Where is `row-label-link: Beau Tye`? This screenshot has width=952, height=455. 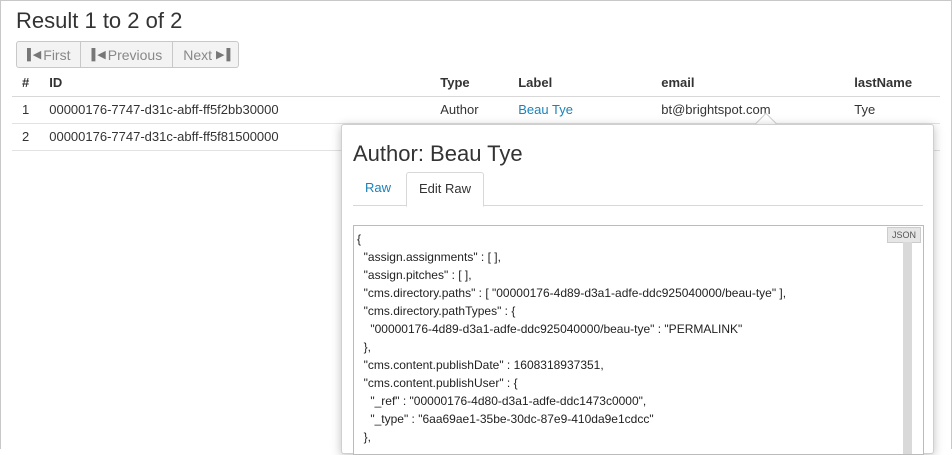 row-label-link: Beau Tye is located at coordinates (545, 109).